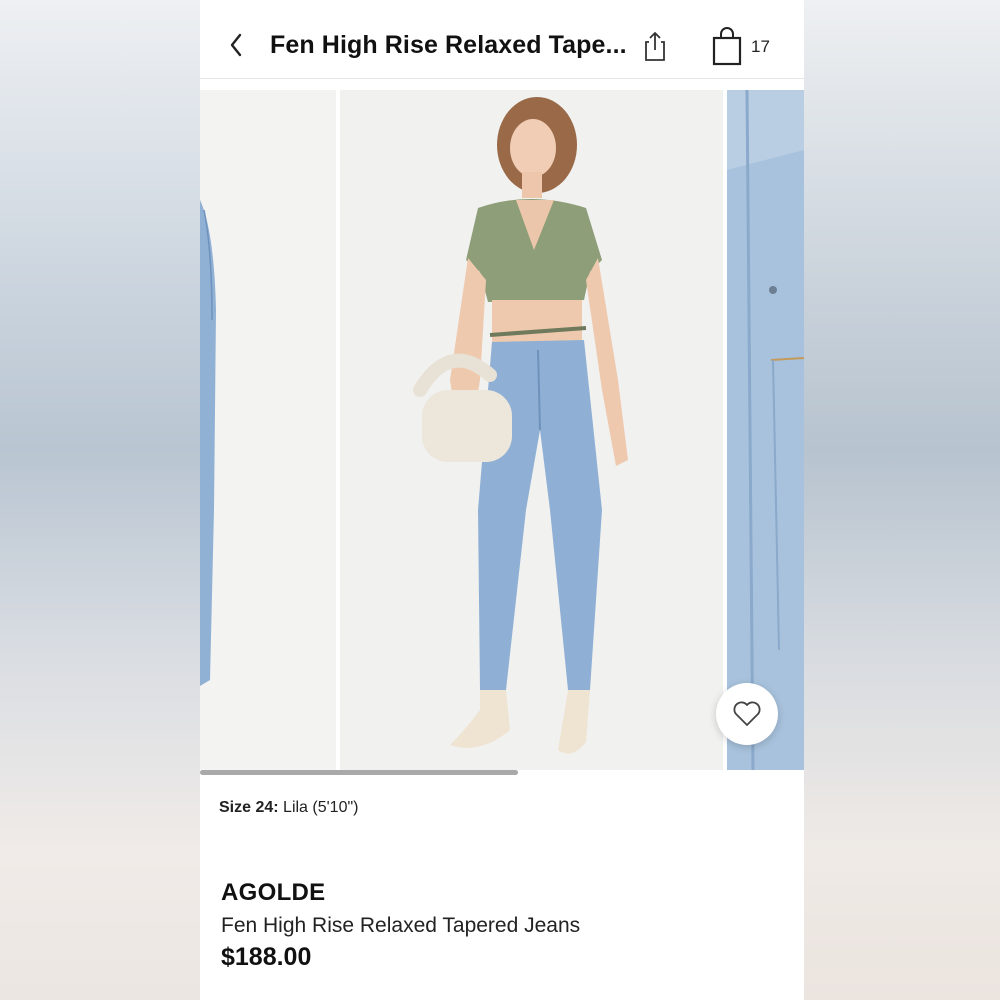 Image resolution: width=1000 pixels, height=1000 pixels. I want to click on product-photo-denim-detail, so click(765, 430).